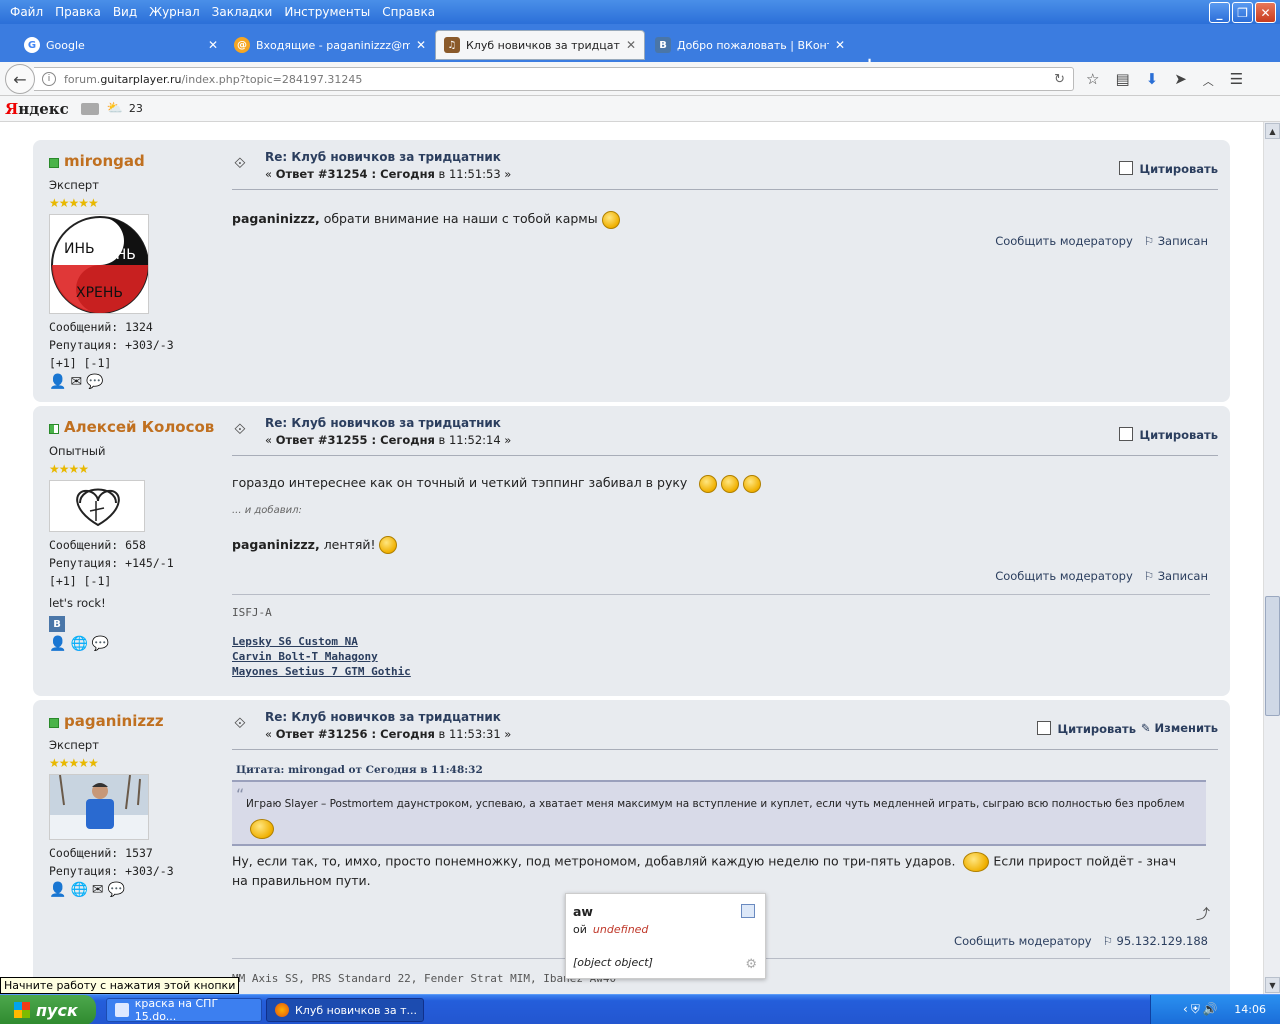  Describe the element at coordinates (1059, 79) in the screenshot. I see `reload-icon: ↻` at that location.